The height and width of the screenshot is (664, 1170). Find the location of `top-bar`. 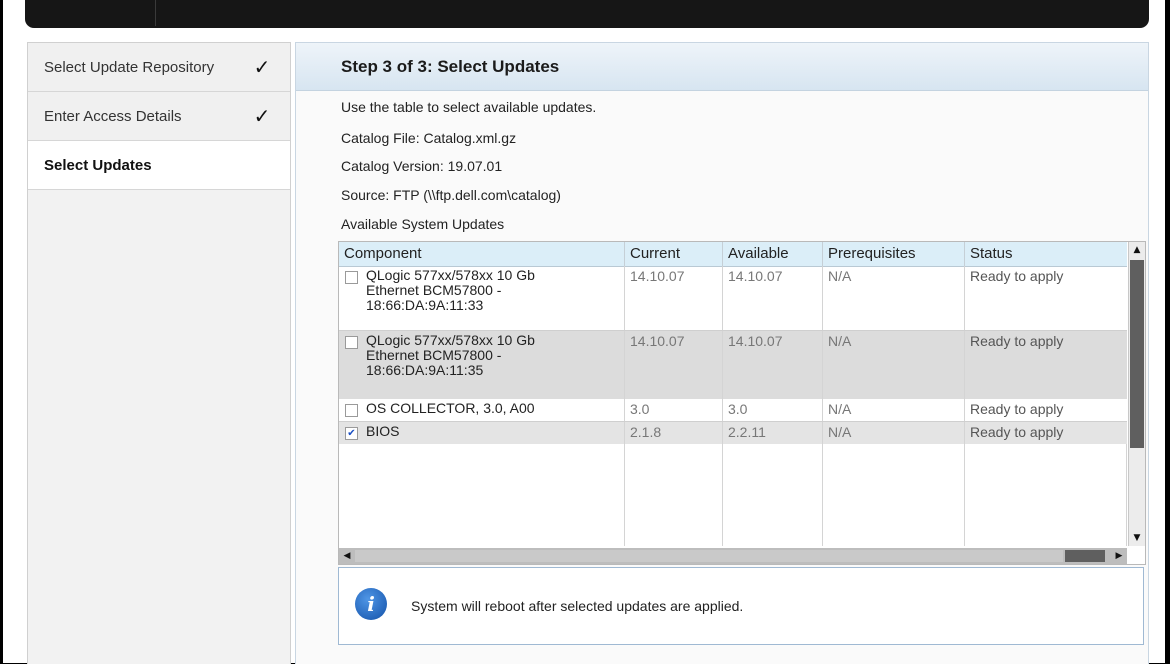

top-bar is located at coordinates (587, 14).